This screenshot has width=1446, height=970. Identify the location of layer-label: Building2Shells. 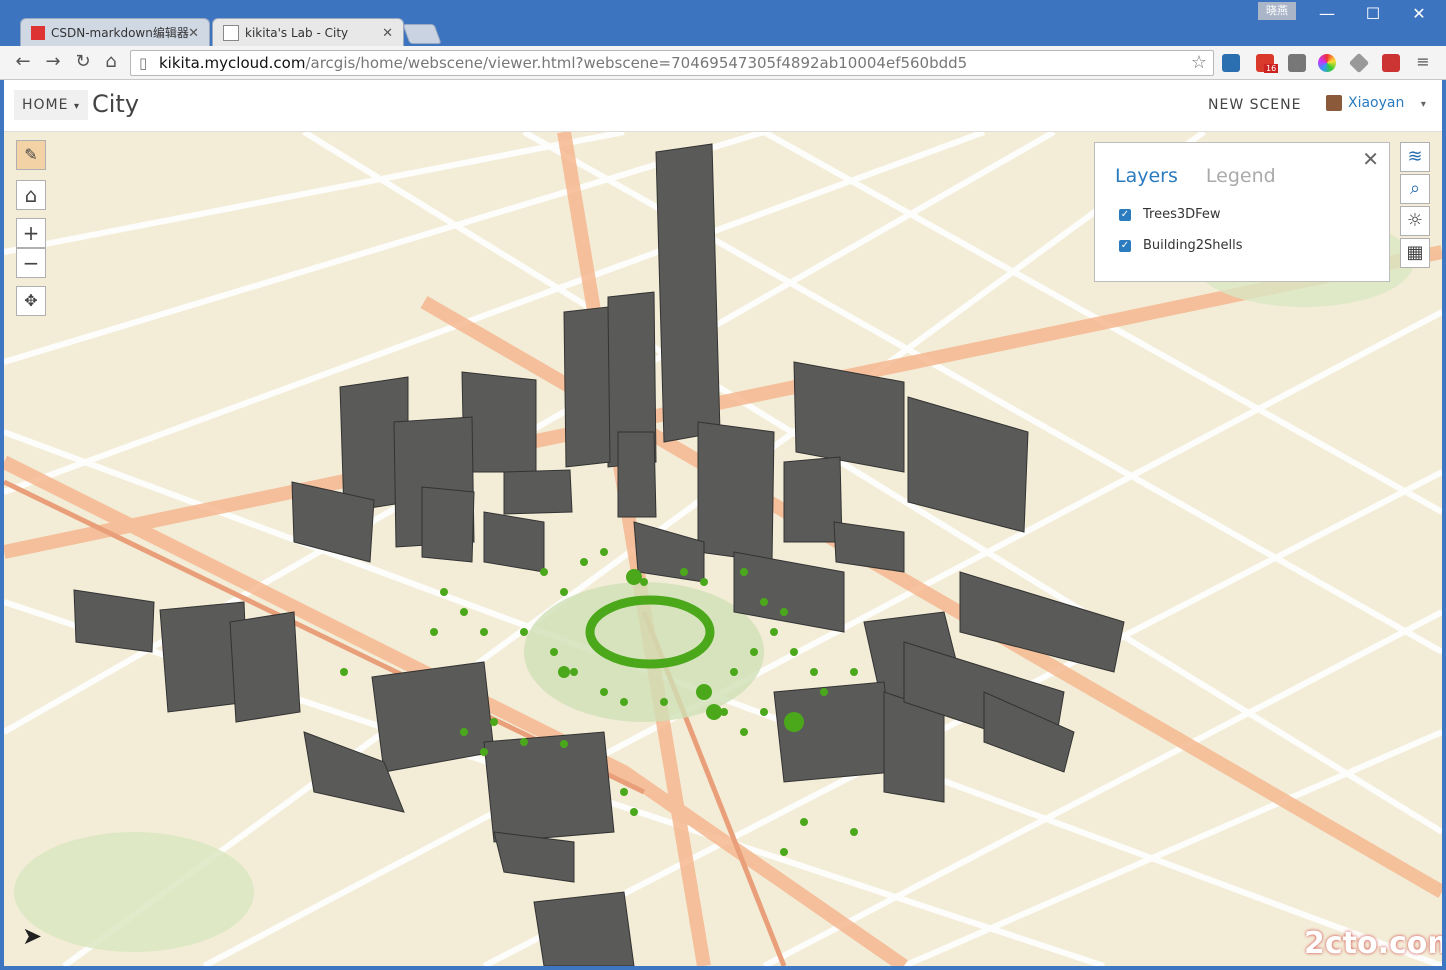
(1193, 245).